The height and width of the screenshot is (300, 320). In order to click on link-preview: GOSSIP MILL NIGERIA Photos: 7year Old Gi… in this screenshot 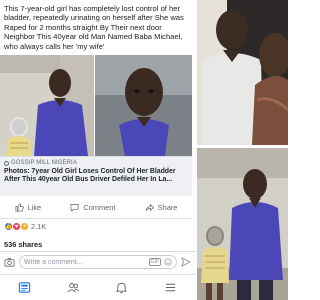, I will do `click(96, 176)`.